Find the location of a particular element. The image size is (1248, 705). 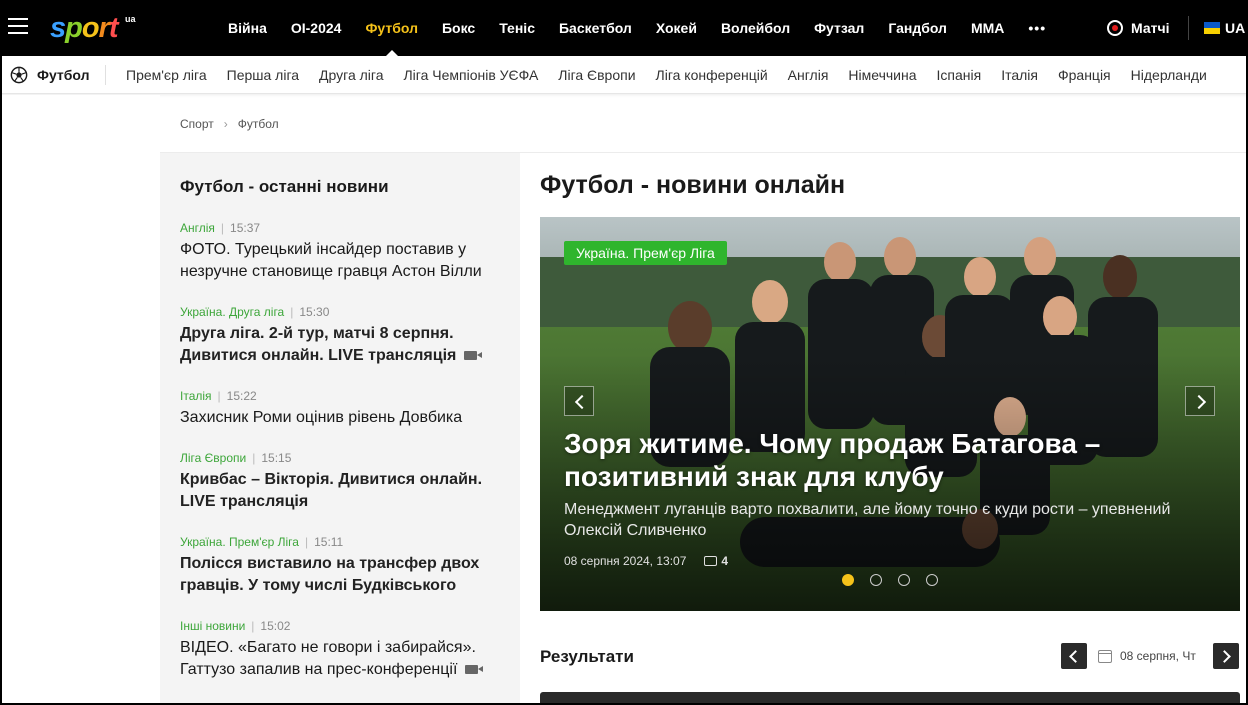

lang-label: UA is located at coordinates (1235, 28).